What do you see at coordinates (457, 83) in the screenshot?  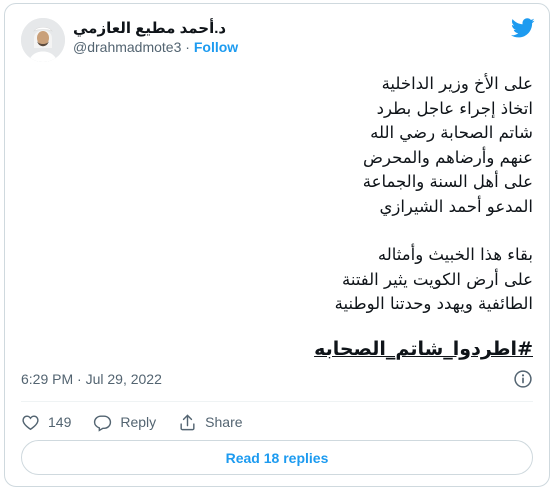 I see `text-line: على الأخ وزير الداخلية` at bounding box center [457, 83].